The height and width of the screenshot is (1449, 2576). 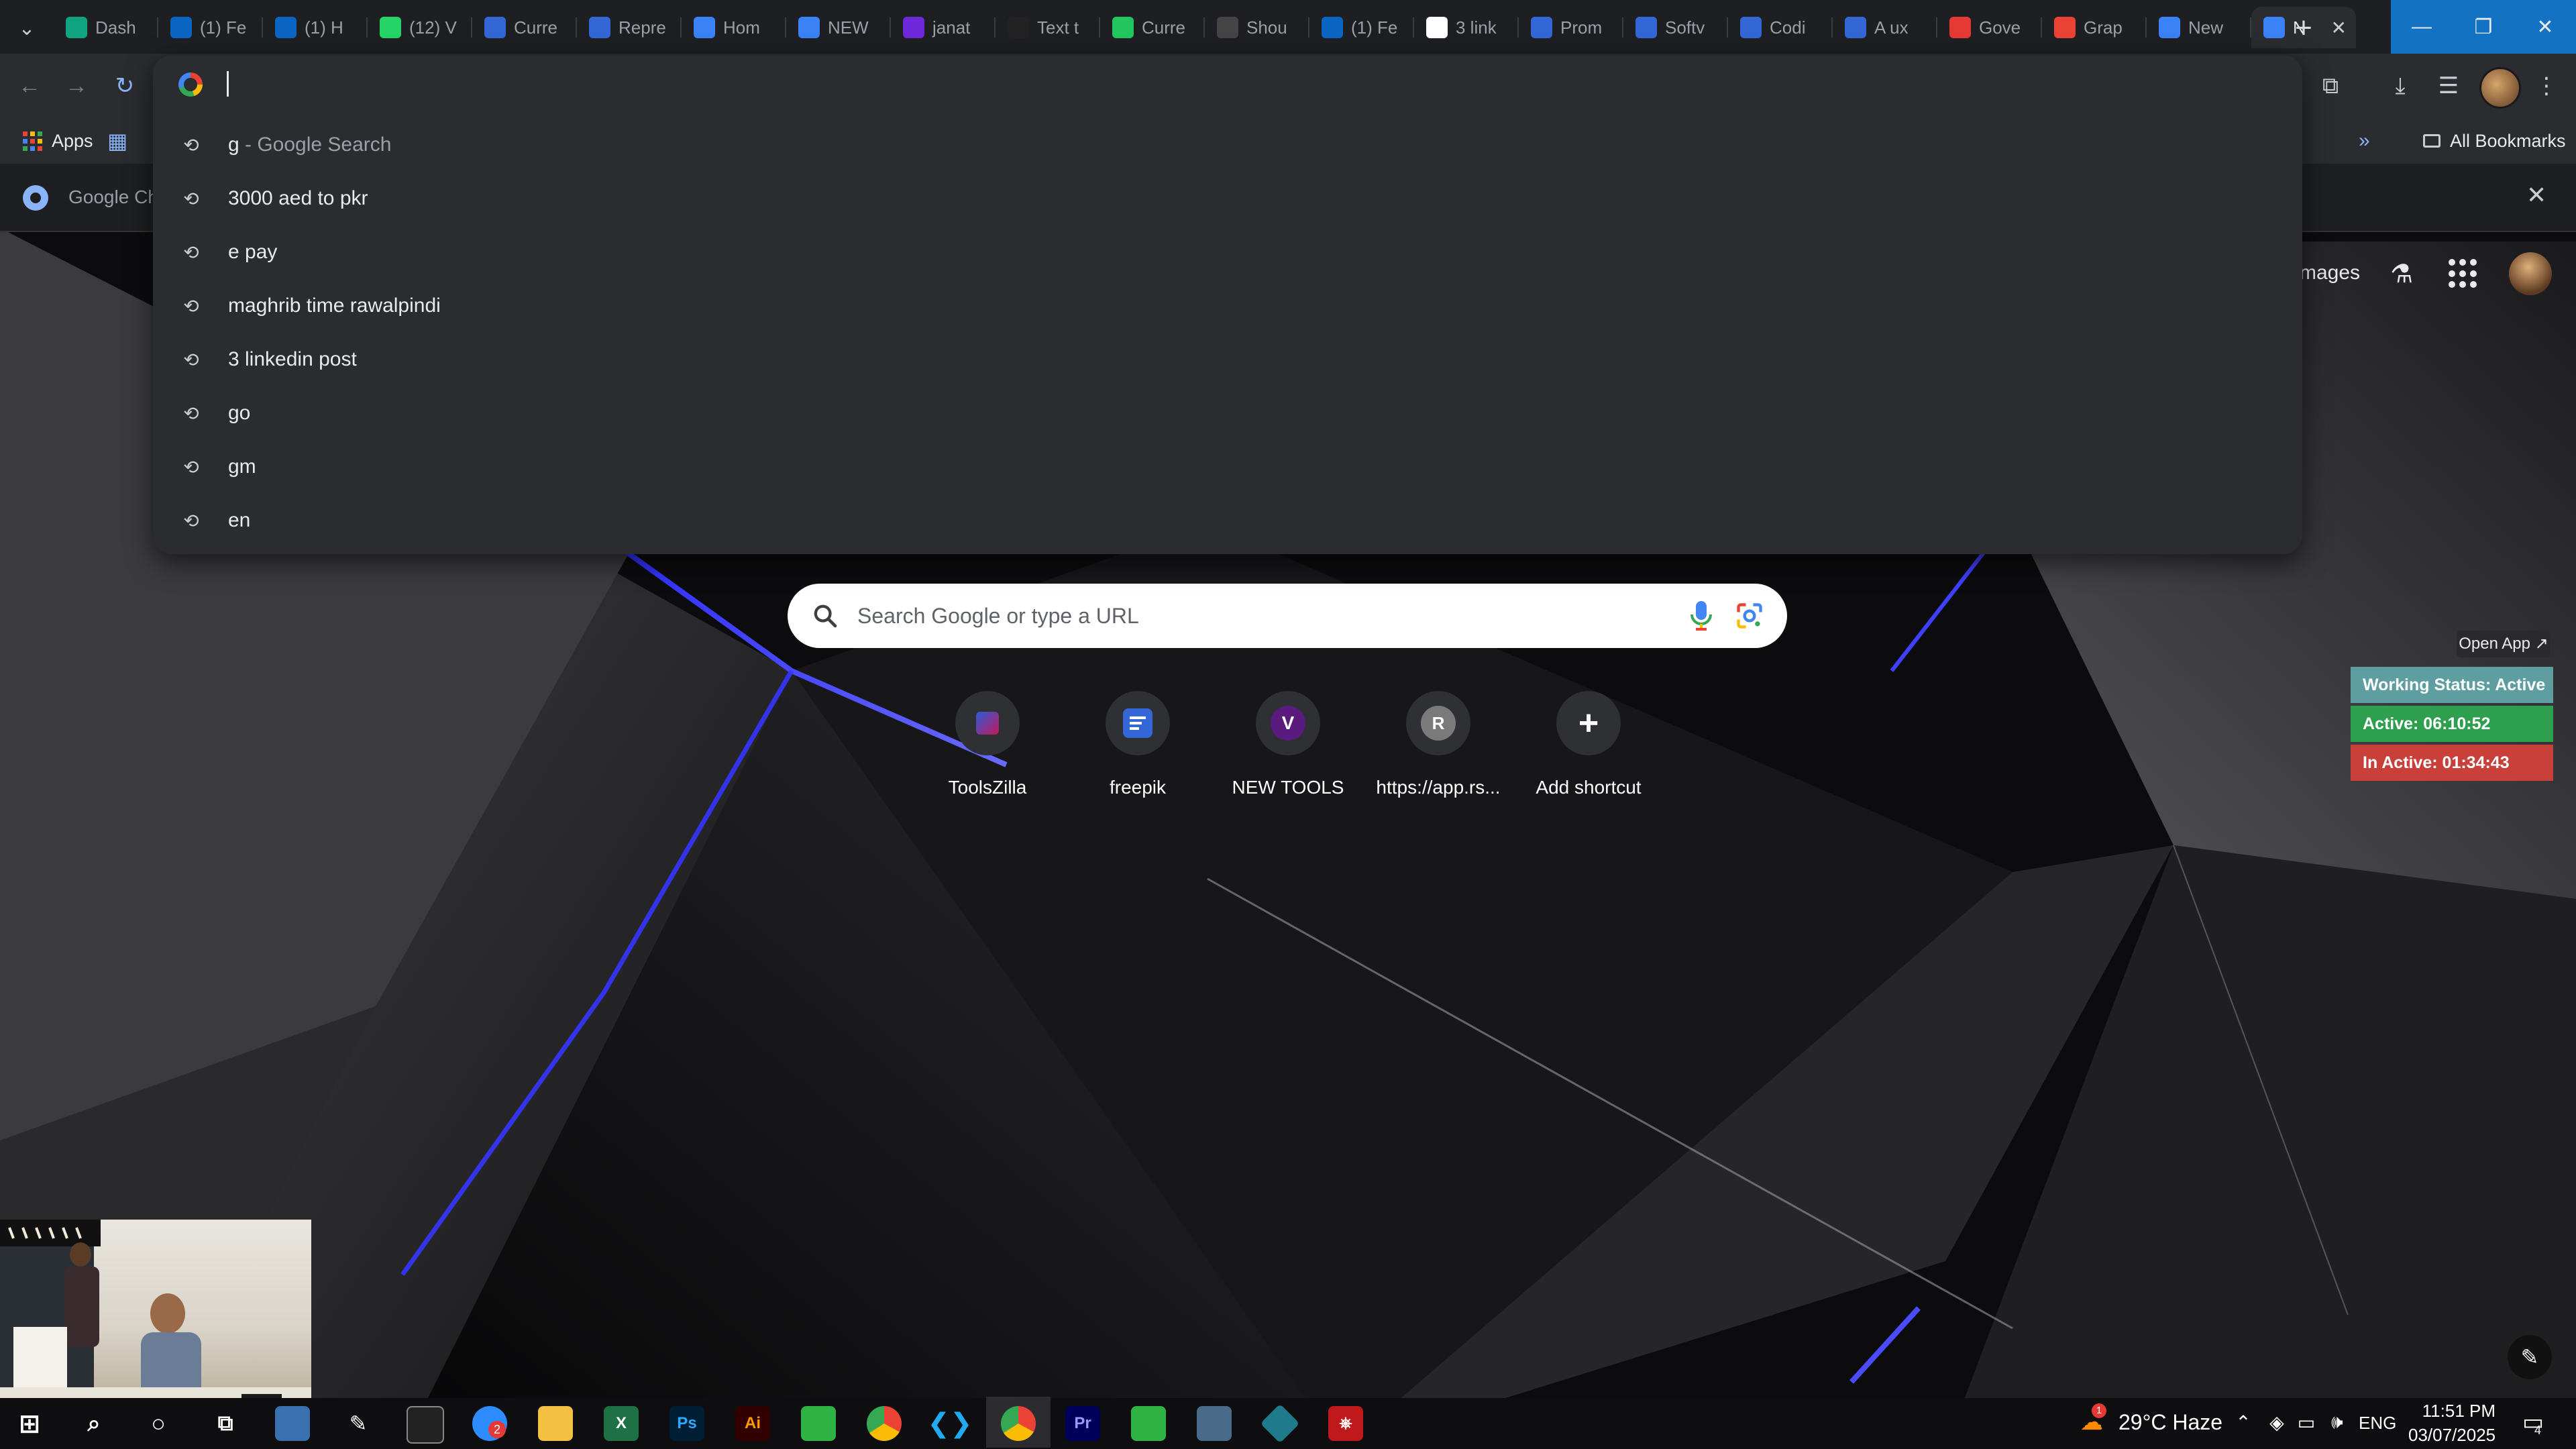 What do you see at coordinates (2330, 86) in the screenshot?
I see `extensions-icon: ⧉` at bounding box center [2330, 86].